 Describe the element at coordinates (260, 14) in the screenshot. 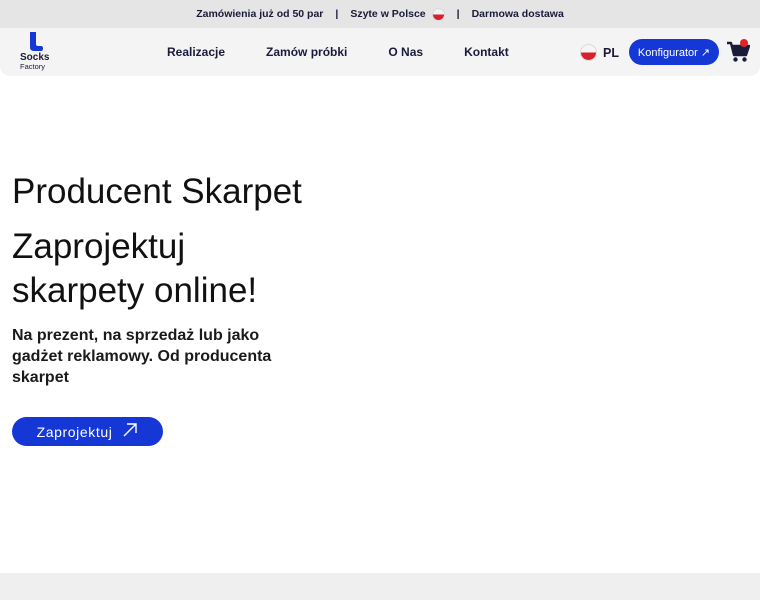

I see `announcement-min-order: Zamówienia już od 50 par` at that location.